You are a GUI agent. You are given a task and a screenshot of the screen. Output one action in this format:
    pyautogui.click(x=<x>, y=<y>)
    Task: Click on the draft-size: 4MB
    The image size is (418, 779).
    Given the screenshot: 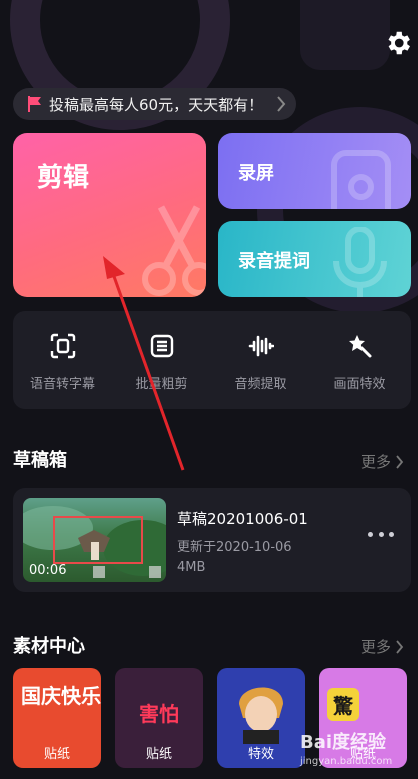 What is the action you would take?
    pyautogui.click(x=191, y=567)
    